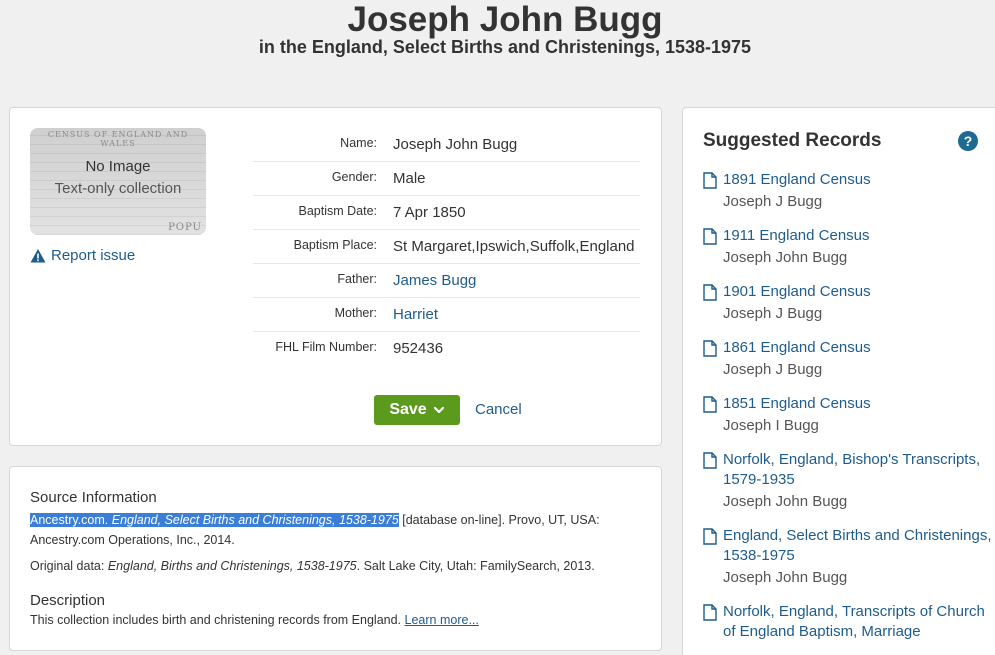  What do you see at coordinates (118, 188) in the screenshot?
I see `text-only-label: Text-only collection` at bounding box center [118, 188].